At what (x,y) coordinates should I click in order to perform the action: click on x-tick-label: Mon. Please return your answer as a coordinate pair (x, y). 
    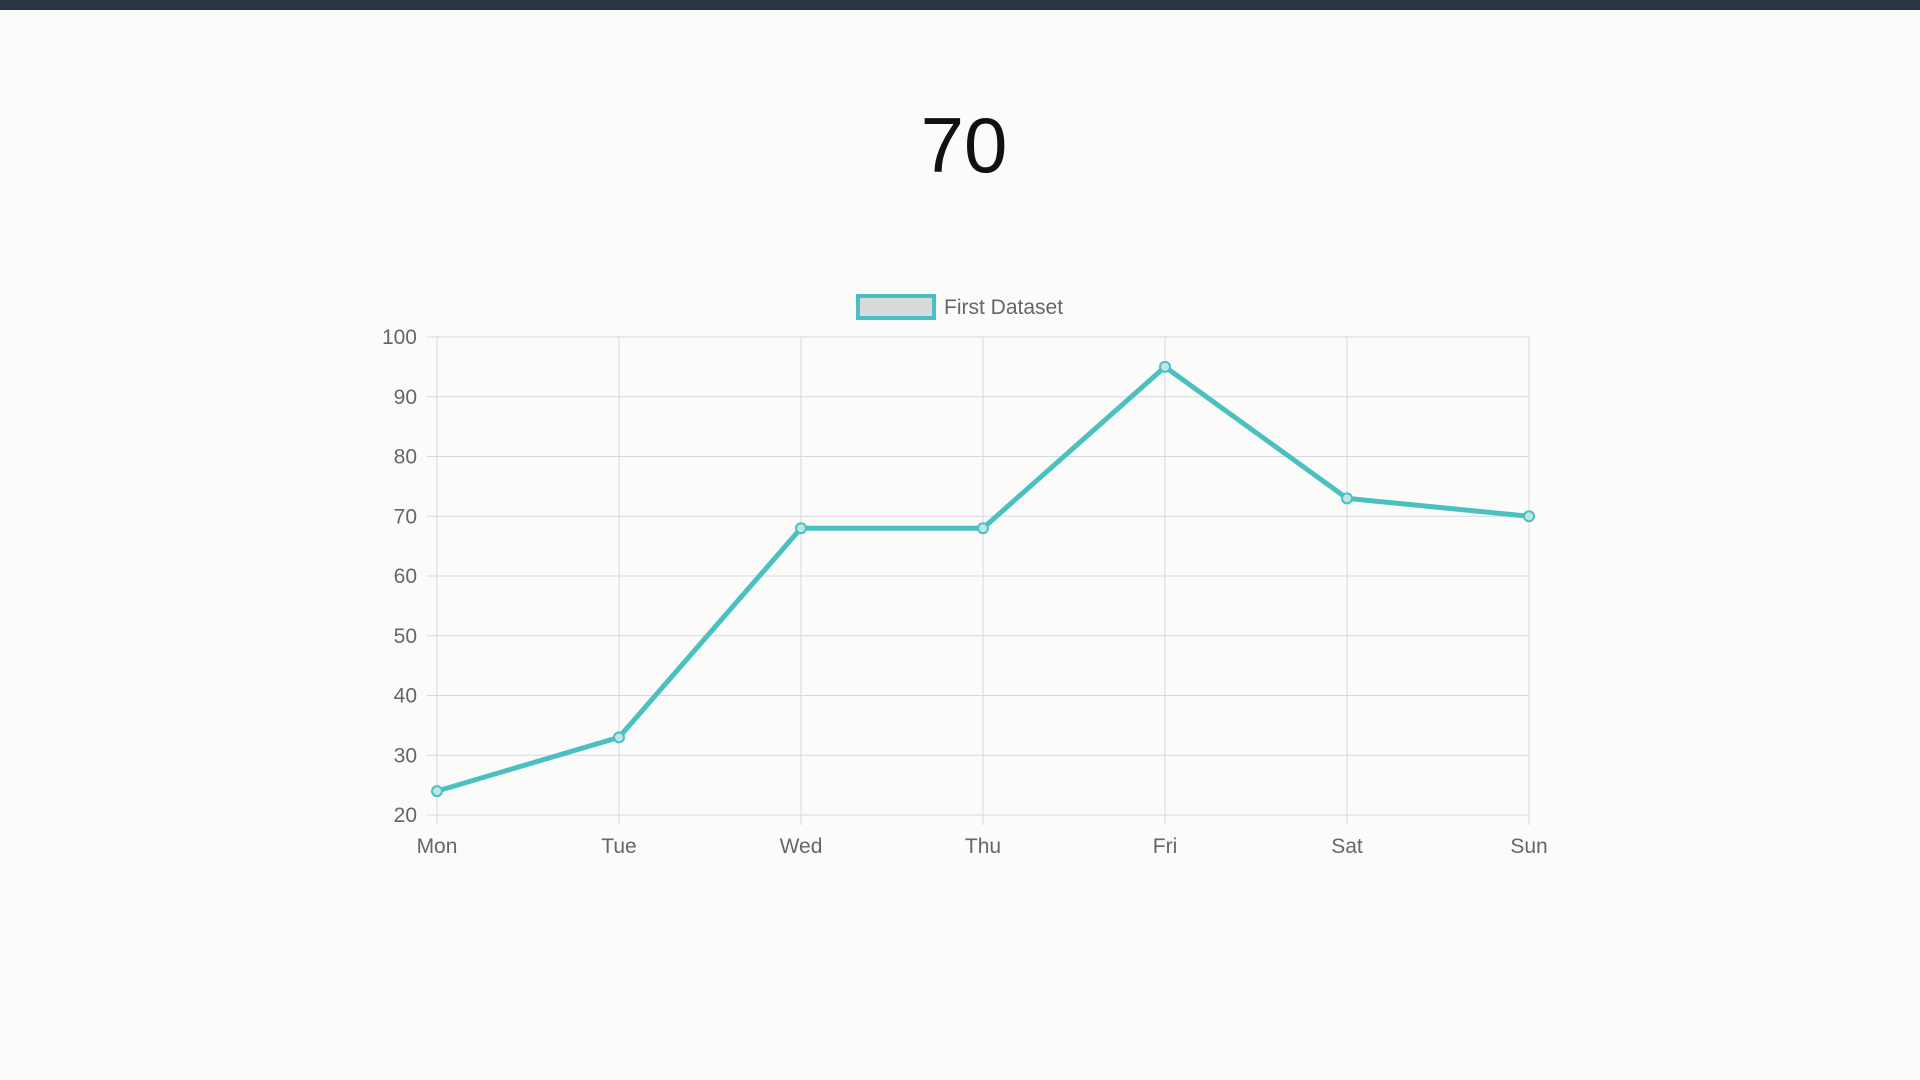
    Looking at the image, I should click on (437, 846).